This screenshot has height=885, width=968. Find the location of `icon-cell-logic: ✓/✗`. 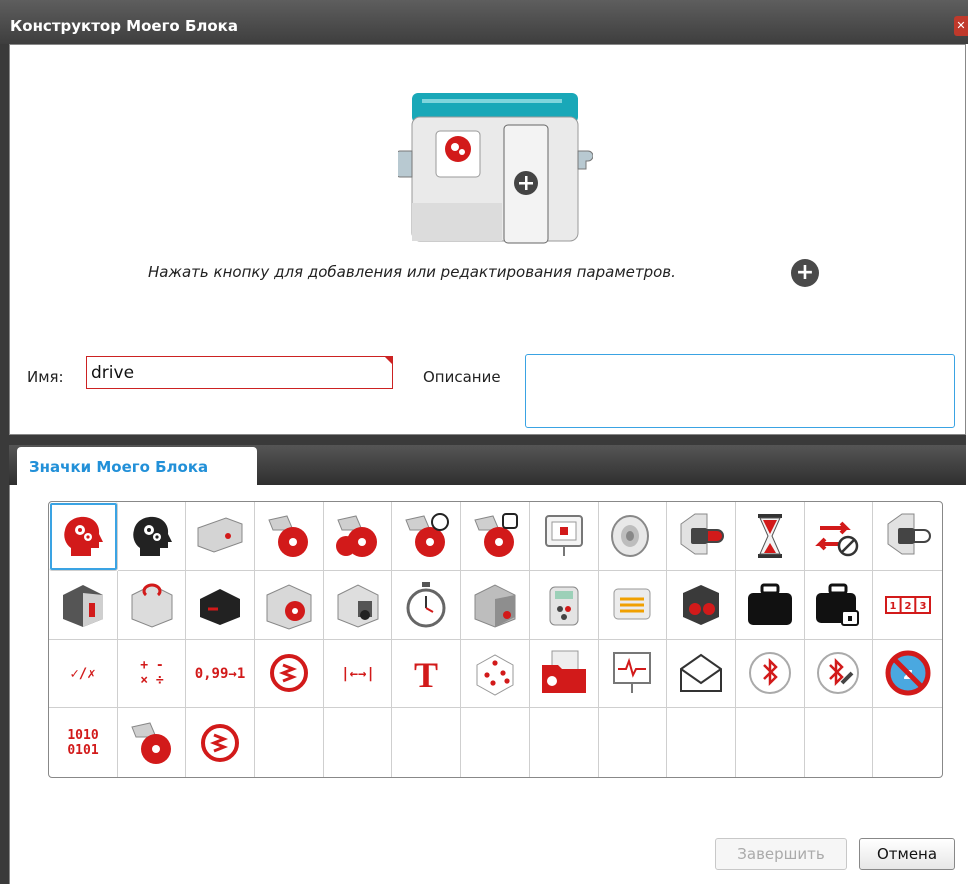

icon-cell-logic: ✓/✗ is located at coordinates (83, 674).